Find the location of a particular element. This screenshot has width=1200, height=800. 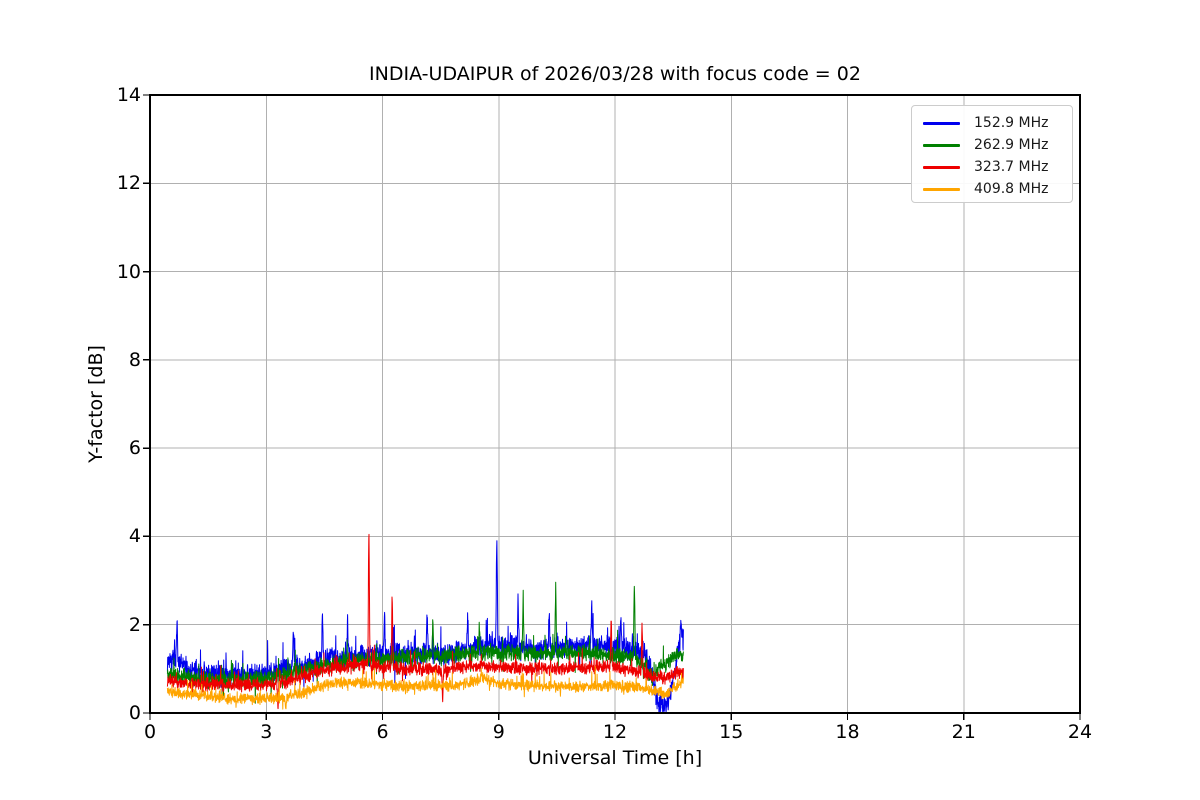

legend-label: 152.9 MHz is located at coordinates (1011, 123).